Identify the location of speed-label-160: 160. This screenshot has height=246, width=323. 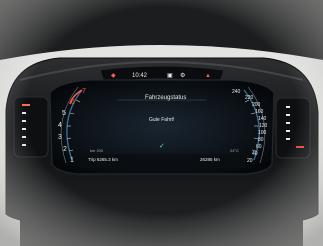
(259, 112).